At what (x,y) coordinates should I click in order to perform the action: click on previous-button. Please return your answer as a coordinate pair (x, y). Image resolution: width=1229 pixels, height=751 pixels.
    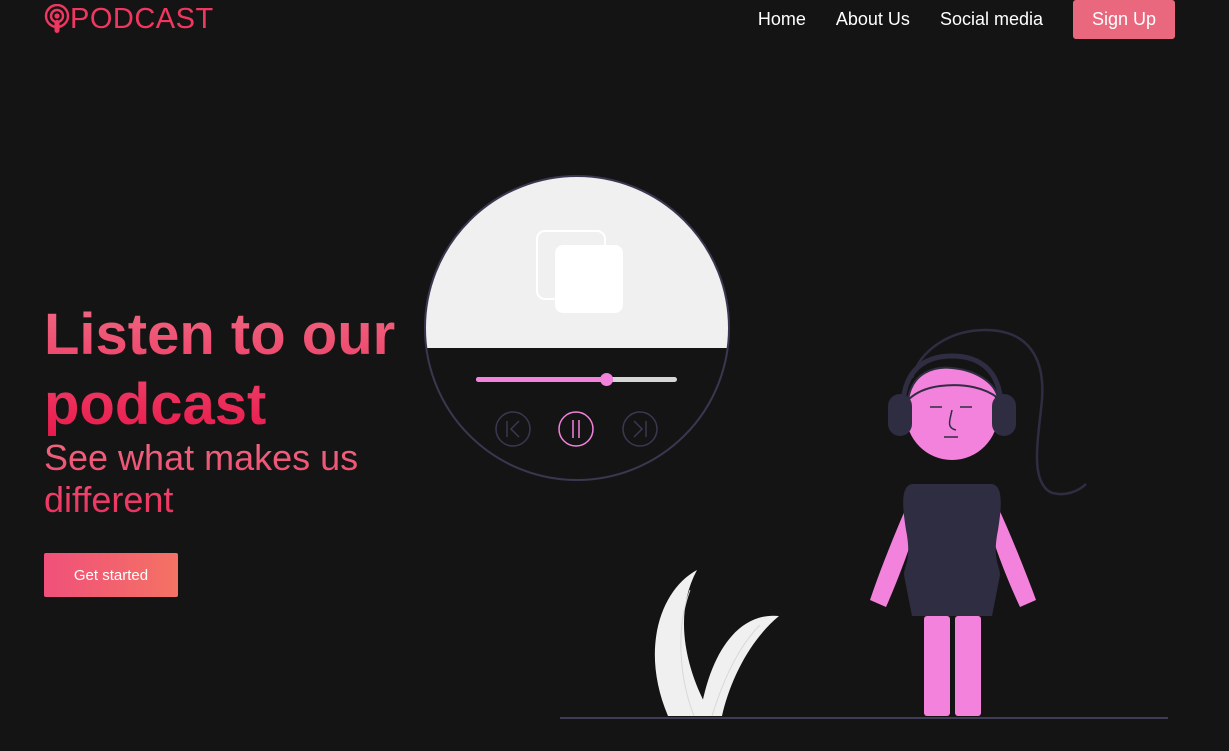
    Looking at the image, I should click on (513, 429).